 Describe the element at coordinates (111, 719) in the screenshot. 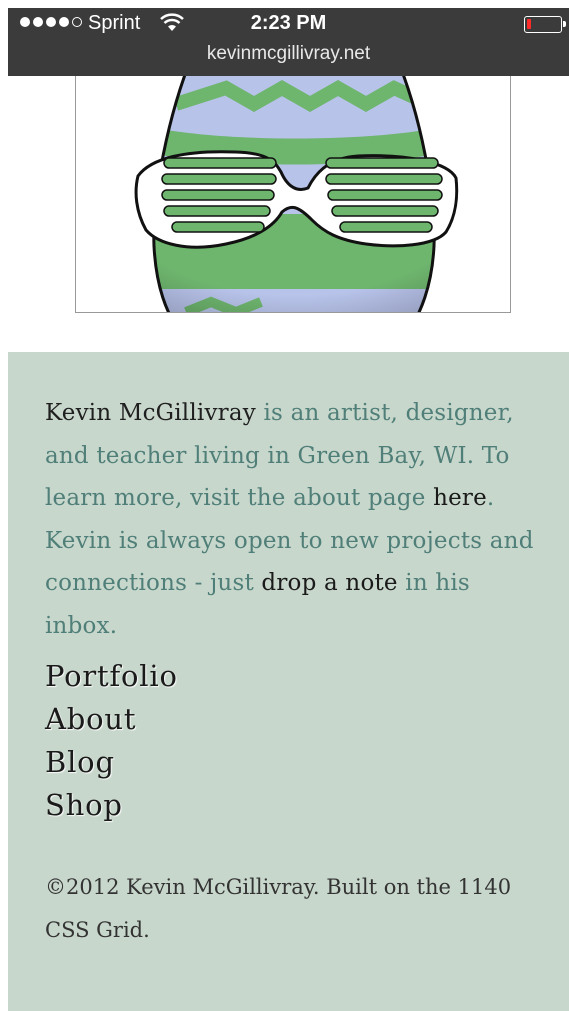

I see `nav-link-about: About` at that location.